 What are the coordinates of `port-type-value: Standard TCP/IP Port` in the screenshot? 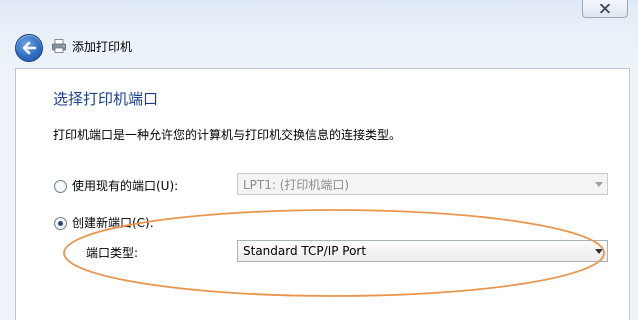 It's located at (305, 251).